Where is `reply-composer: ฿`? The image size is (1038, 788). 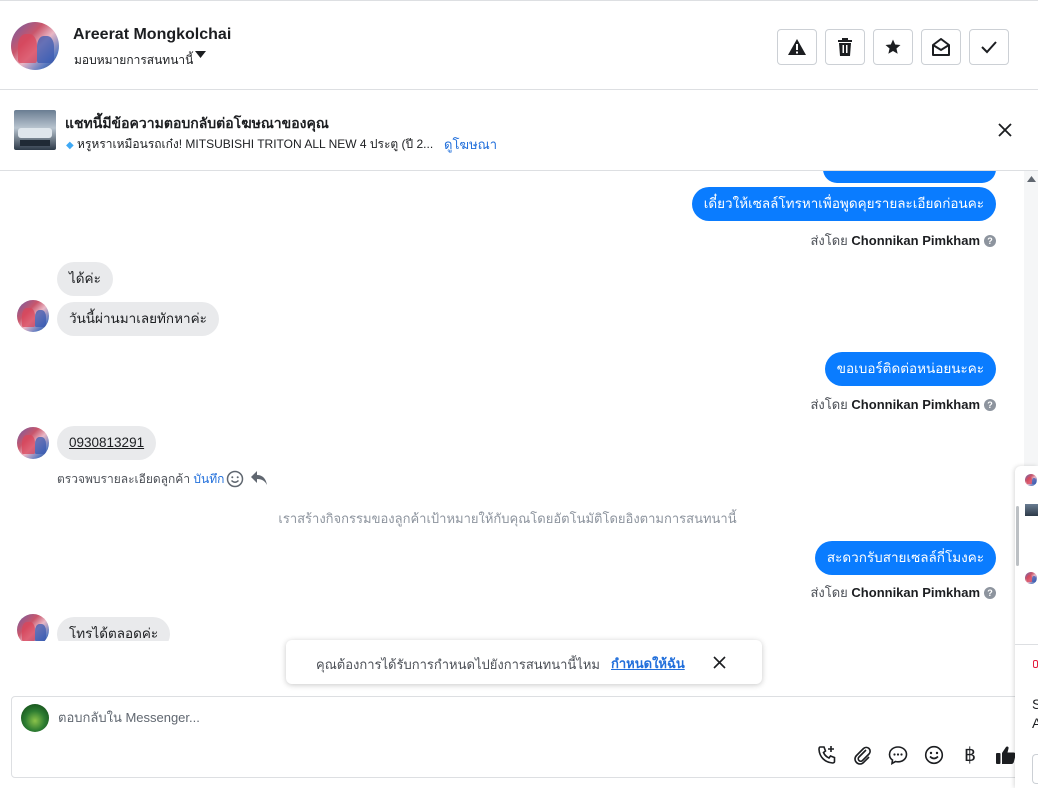 reply-composer: ฿ is located at coordinates (517, 737).